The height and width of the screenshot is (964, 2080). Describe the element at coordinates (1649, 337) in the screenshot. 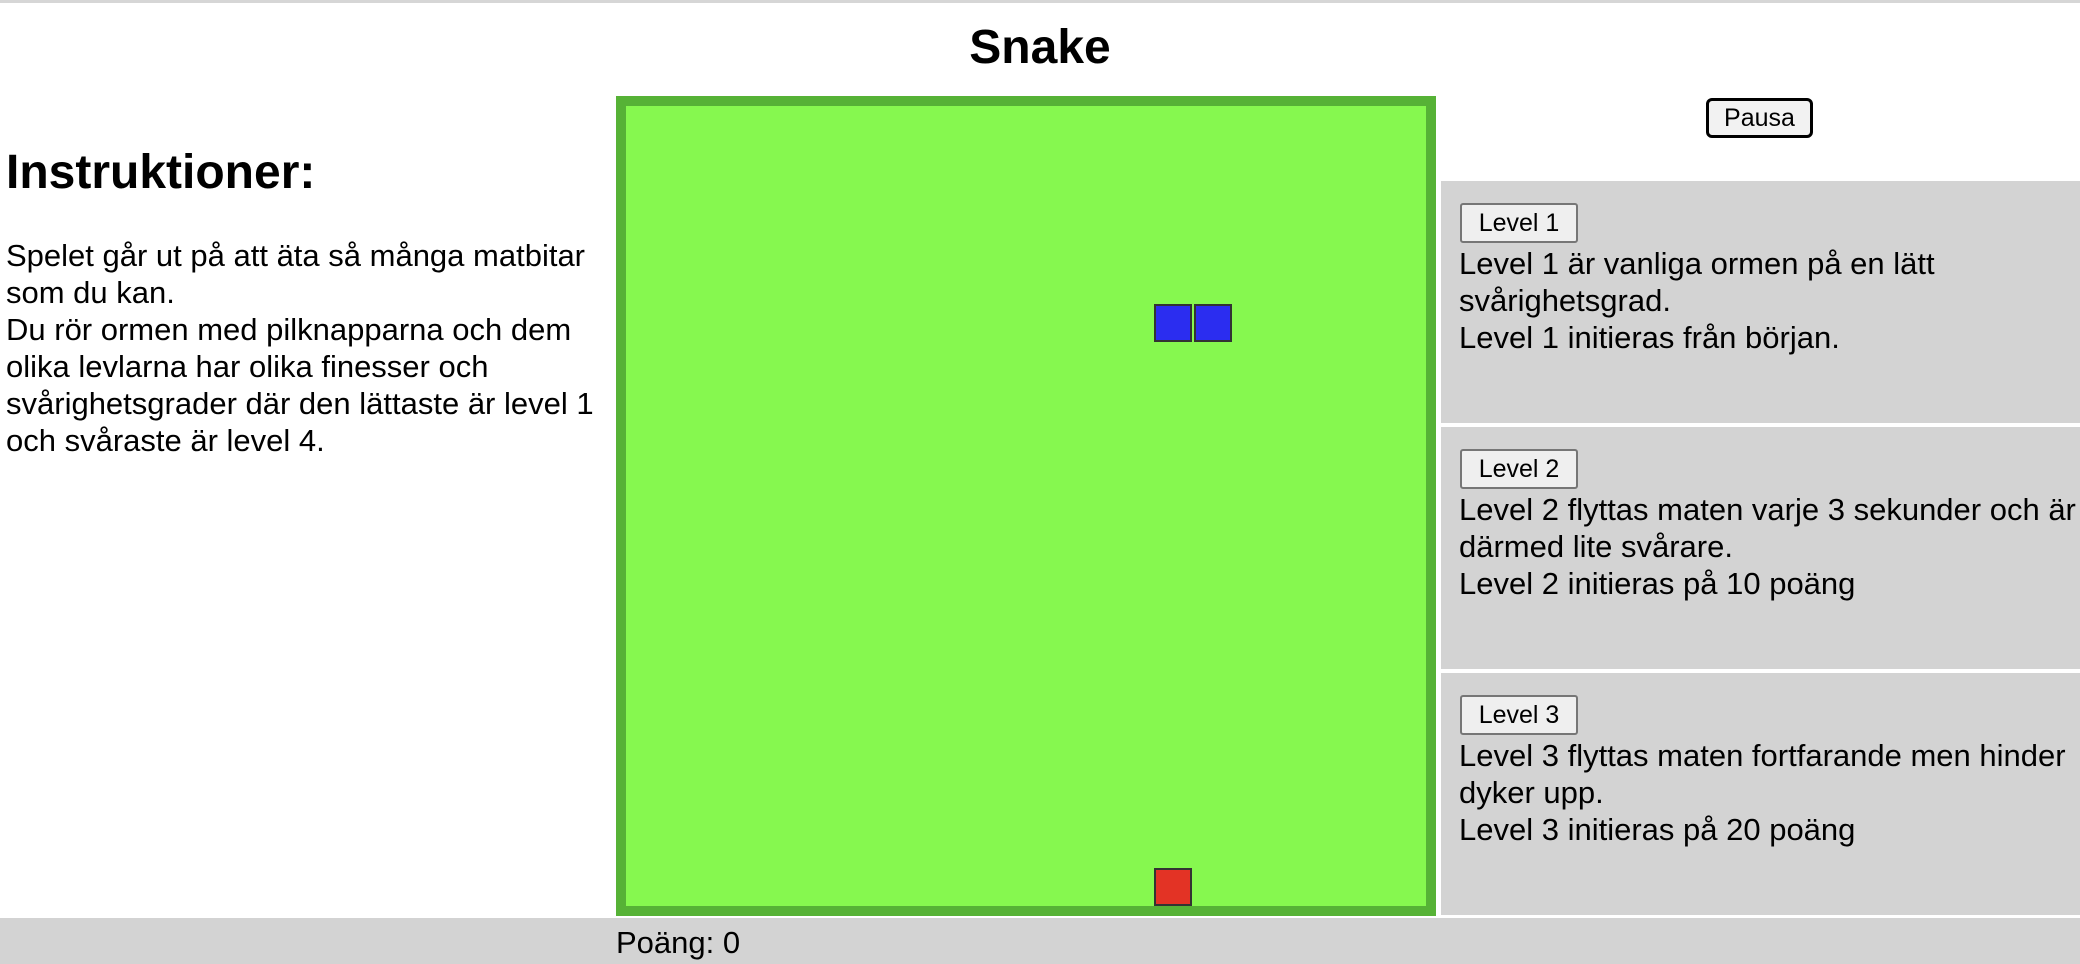

I see `level-1-init-text: Level 1 initieras från början.` at that location.